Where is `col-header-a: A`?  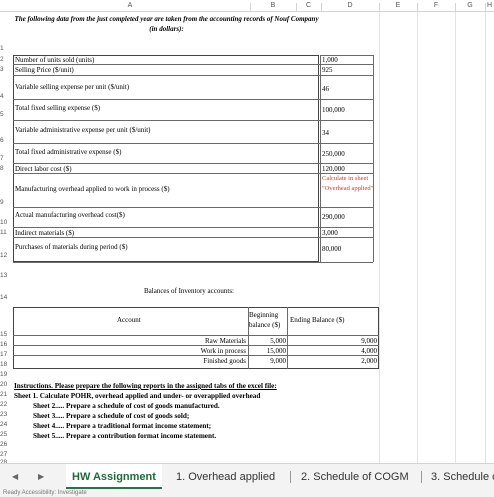 col-header-a: A is located at coordinates (130, 6).